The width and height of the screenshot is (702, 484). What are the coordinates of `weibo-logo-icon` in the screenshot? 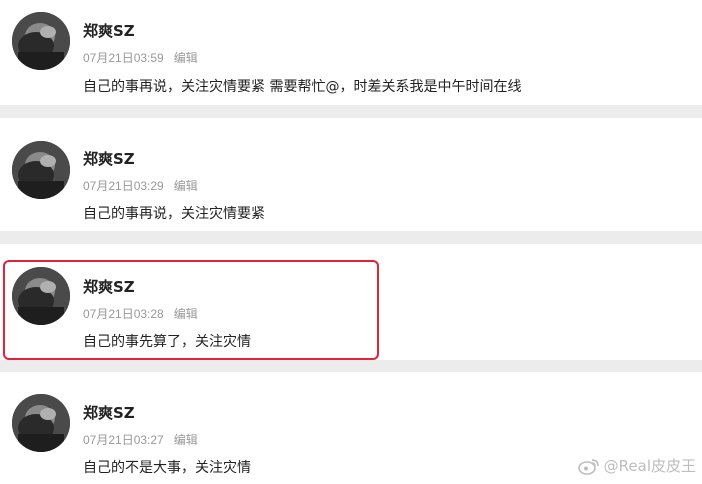 It's located at (588, 466).